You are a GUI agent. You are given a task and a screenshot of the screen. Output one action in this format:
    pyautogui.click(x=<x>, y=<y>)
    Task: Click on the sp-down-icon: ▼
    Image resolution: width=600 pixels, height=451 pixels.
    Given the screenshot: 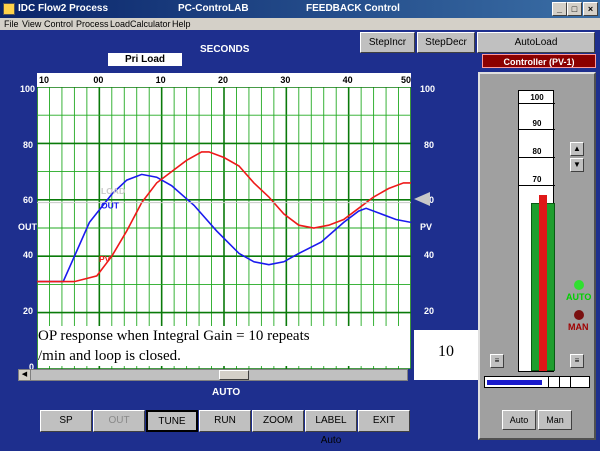 What is the action you would take?
    pyautogui.click(x=577, y=165)
    